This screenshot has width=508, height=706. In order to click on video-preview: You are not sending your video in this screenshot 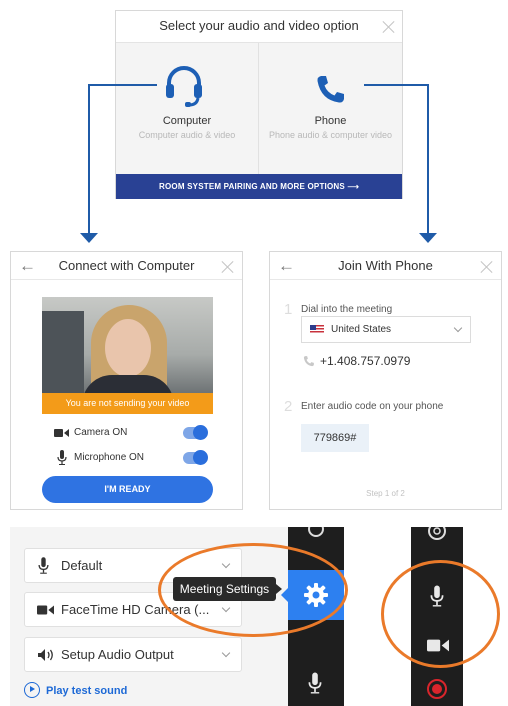, I will do `click(127, 355)`.